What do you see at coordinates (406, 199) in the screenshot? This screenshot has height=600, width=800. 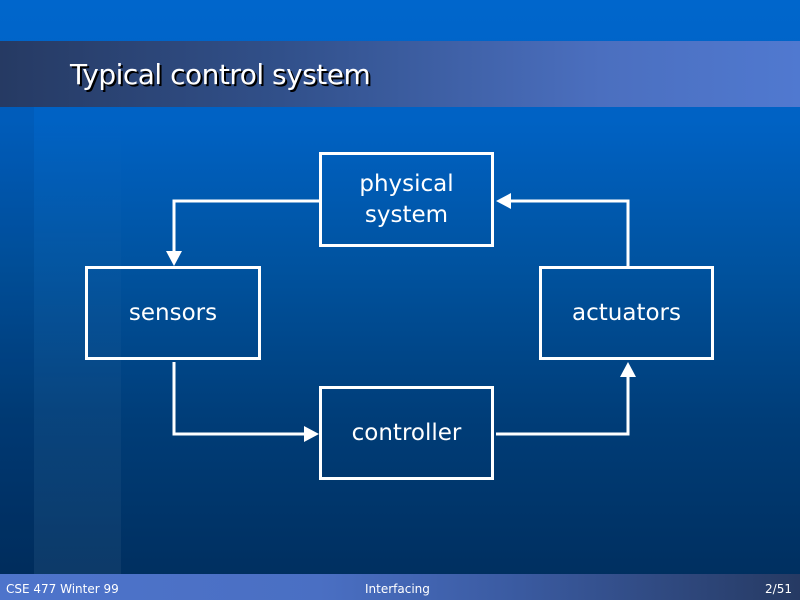 I see `node-physical-system: physical system` at bounding box center [406, 199].